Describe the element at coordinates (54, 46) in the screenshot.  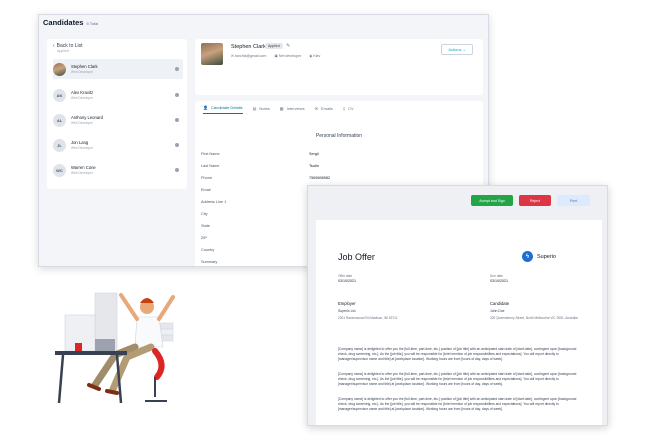
I see `chevron-left-icon: ‹` at that location.